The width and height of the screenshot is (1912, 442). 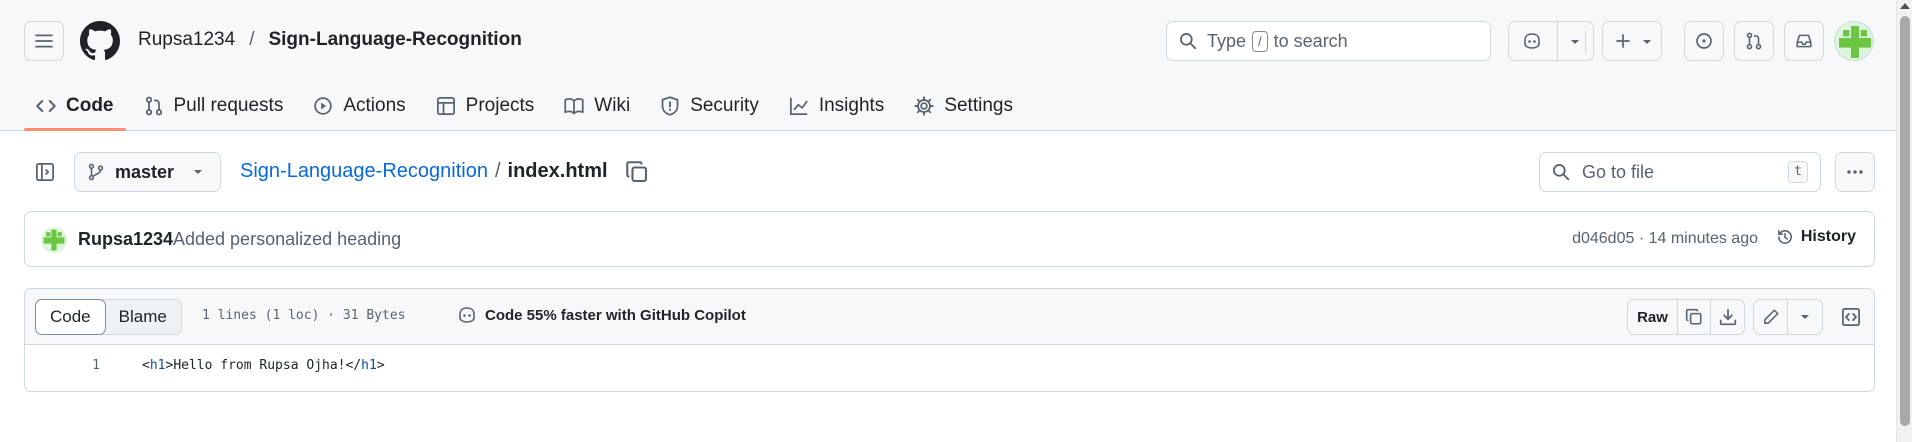 I want to click on scrollbar-thumb, so click(x=1905, y=221).